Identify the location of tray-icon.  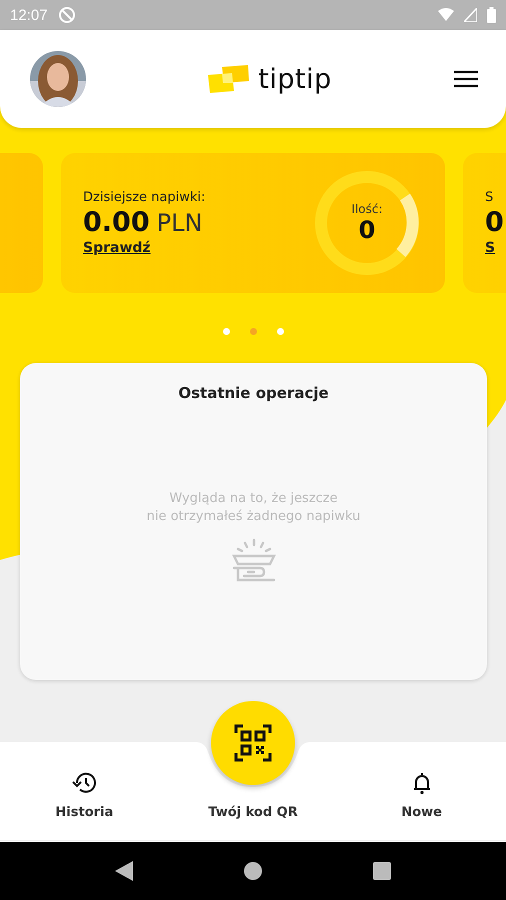
(254, 561).